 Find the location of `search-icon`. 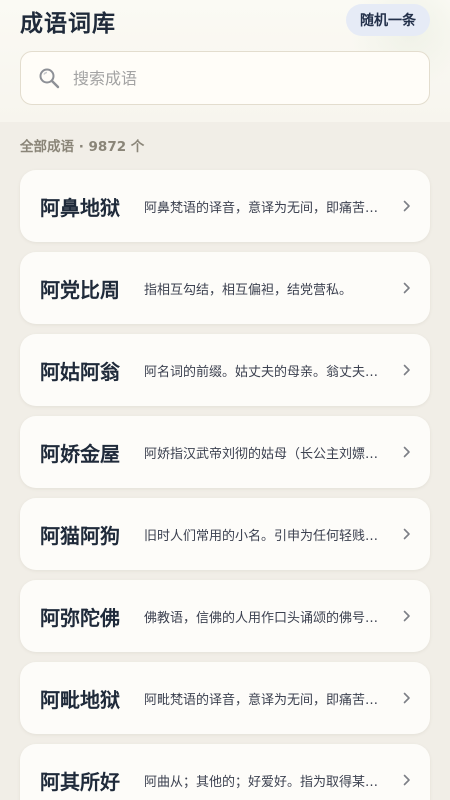

search-icon is located at coordinates (49, 78).